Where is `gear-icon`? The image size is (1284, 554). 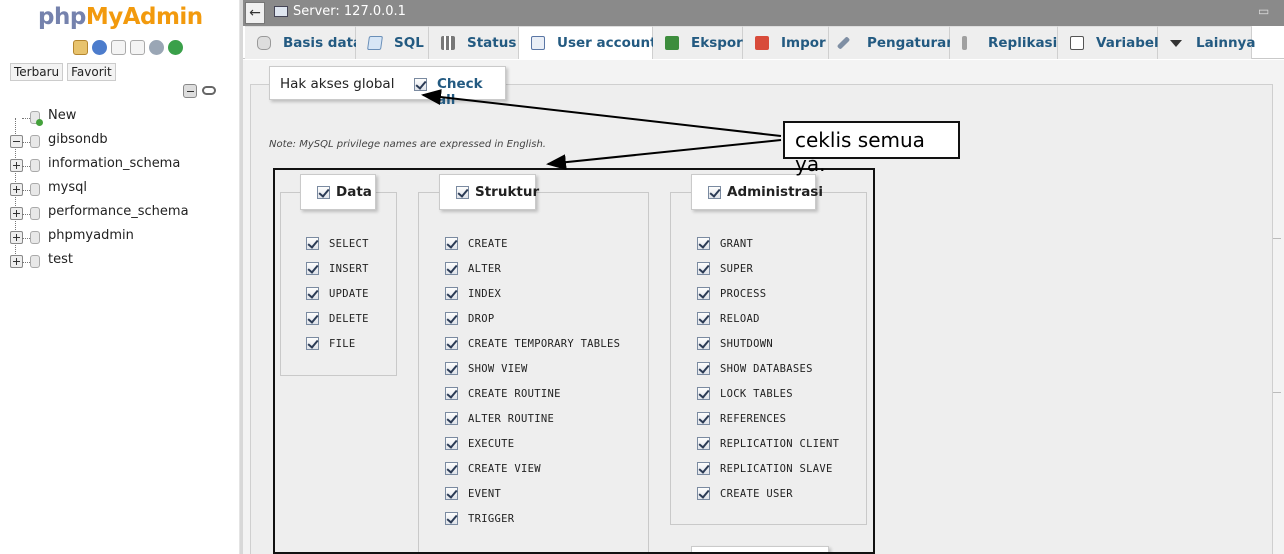
gear-icon is located at coordinates (156, 47).